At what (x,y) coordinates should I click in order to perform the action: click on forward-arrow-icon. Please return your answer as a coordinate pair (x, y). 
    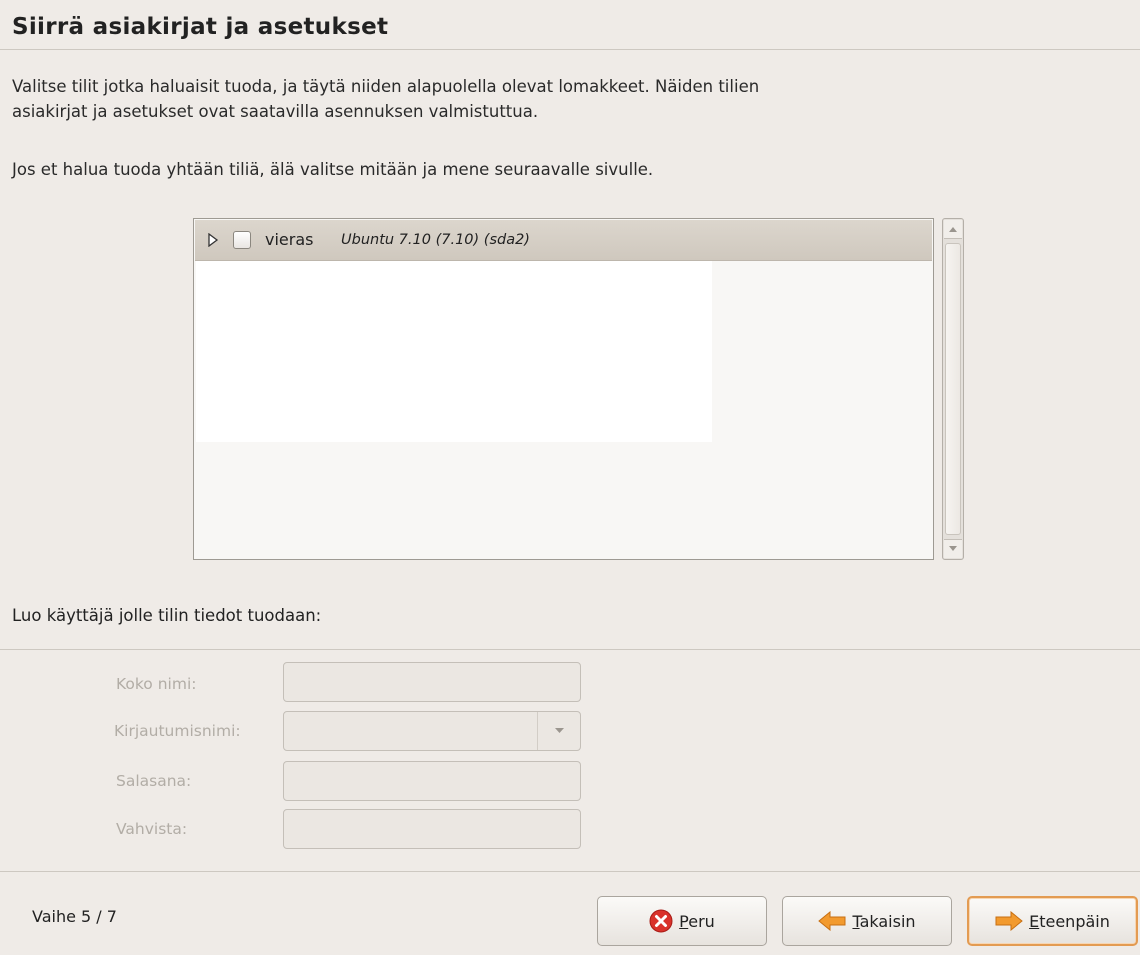
    Looking at the image, I should click on (1009, 921).